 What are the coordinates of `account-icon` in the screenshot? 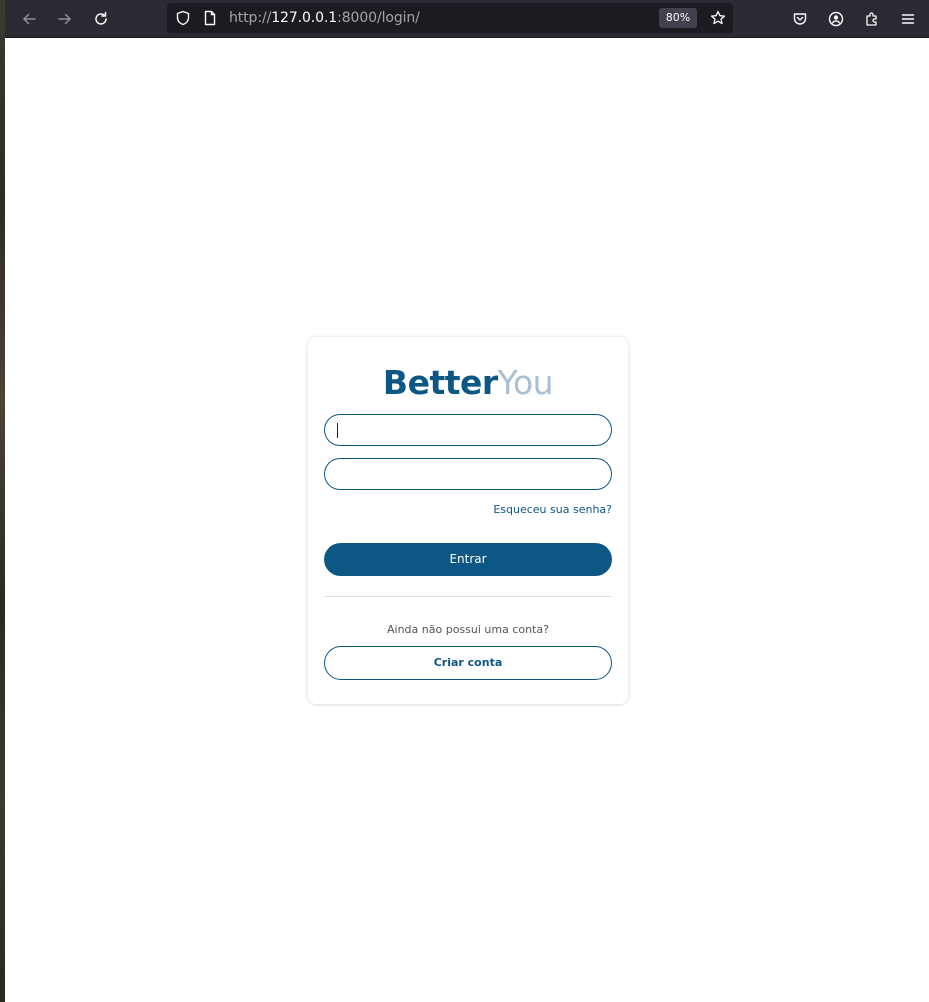 It's located at (836, 19).